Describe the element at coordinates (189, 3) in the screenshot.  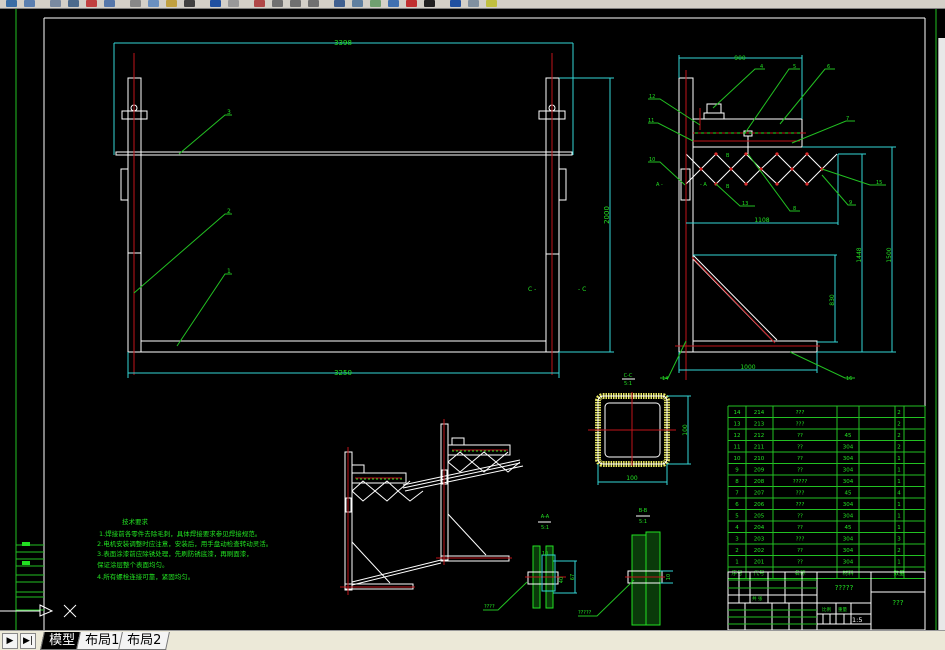
I see `match-icon` at that location.